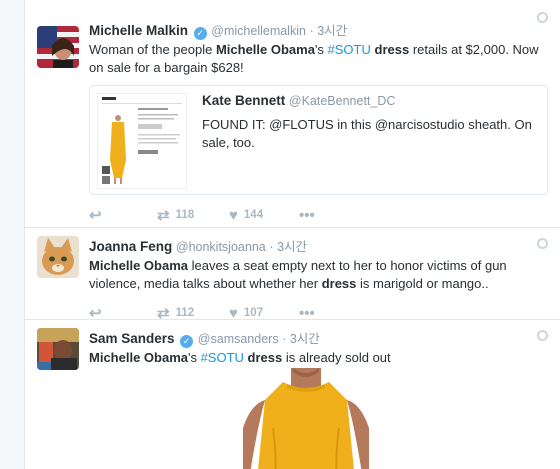  I want to click on reply-icon: ↩, so click(95, 215).